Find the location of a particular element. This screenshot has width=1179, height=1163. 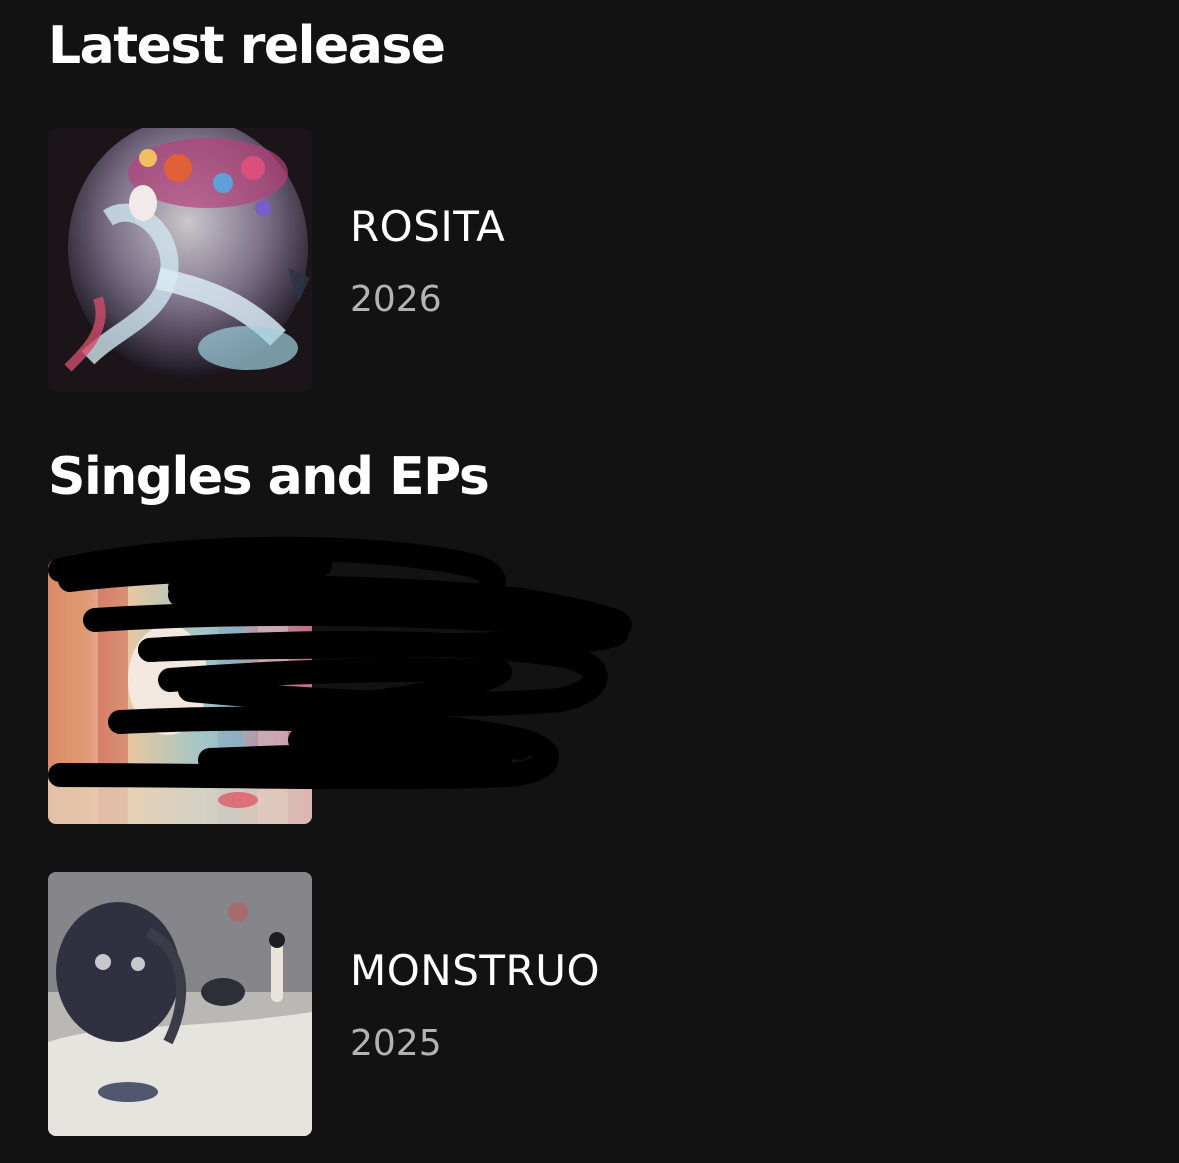

album-art-redacted-icon is located at coordinates (180, 692).